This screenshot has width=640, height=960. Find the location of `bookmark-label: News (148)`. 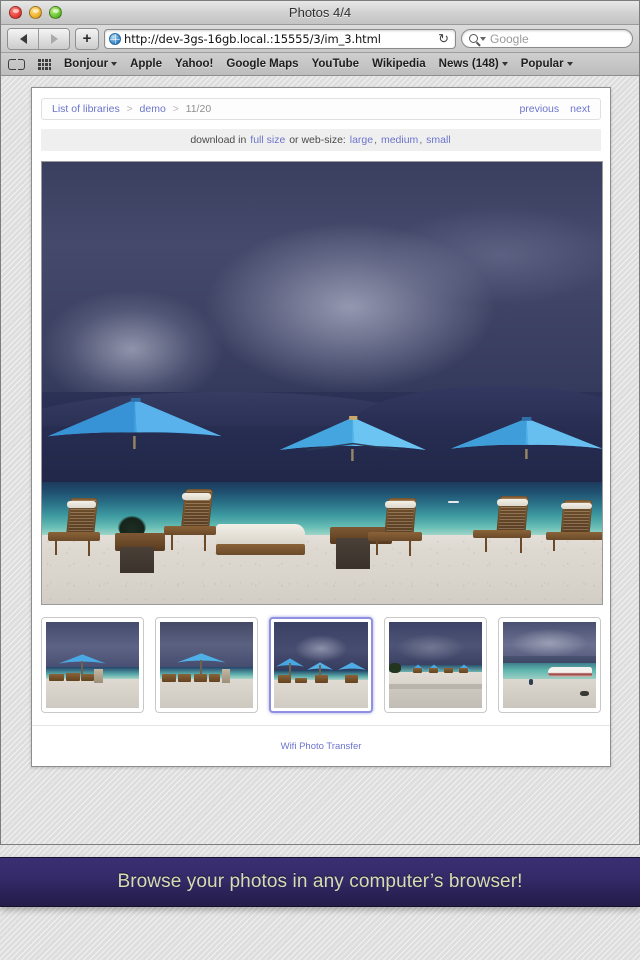

bookmark-label: News (148) is located at coordinates (468, 64).